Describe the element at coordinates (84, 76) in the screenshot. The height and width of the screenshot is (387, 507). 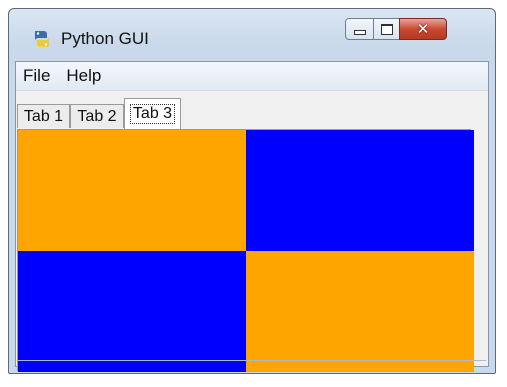
I see `menu-help: Help` at that location.